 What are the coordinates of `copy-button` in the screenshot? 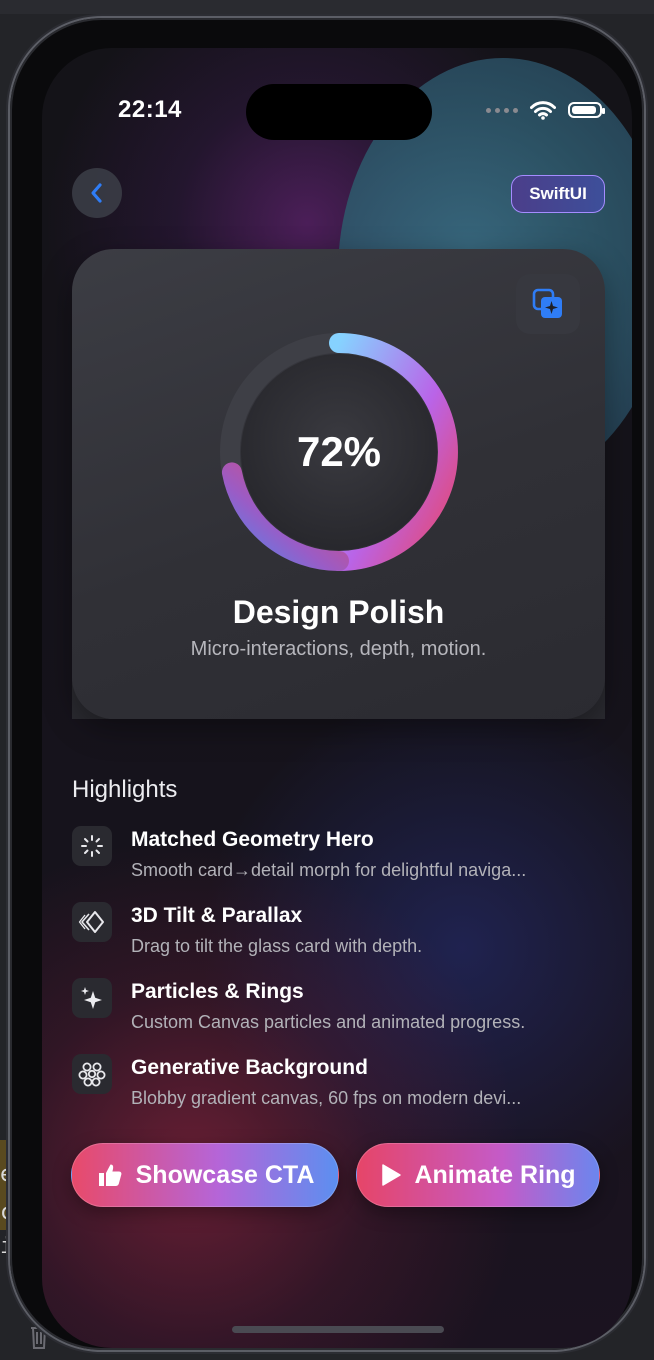 It's located at (548, 304).